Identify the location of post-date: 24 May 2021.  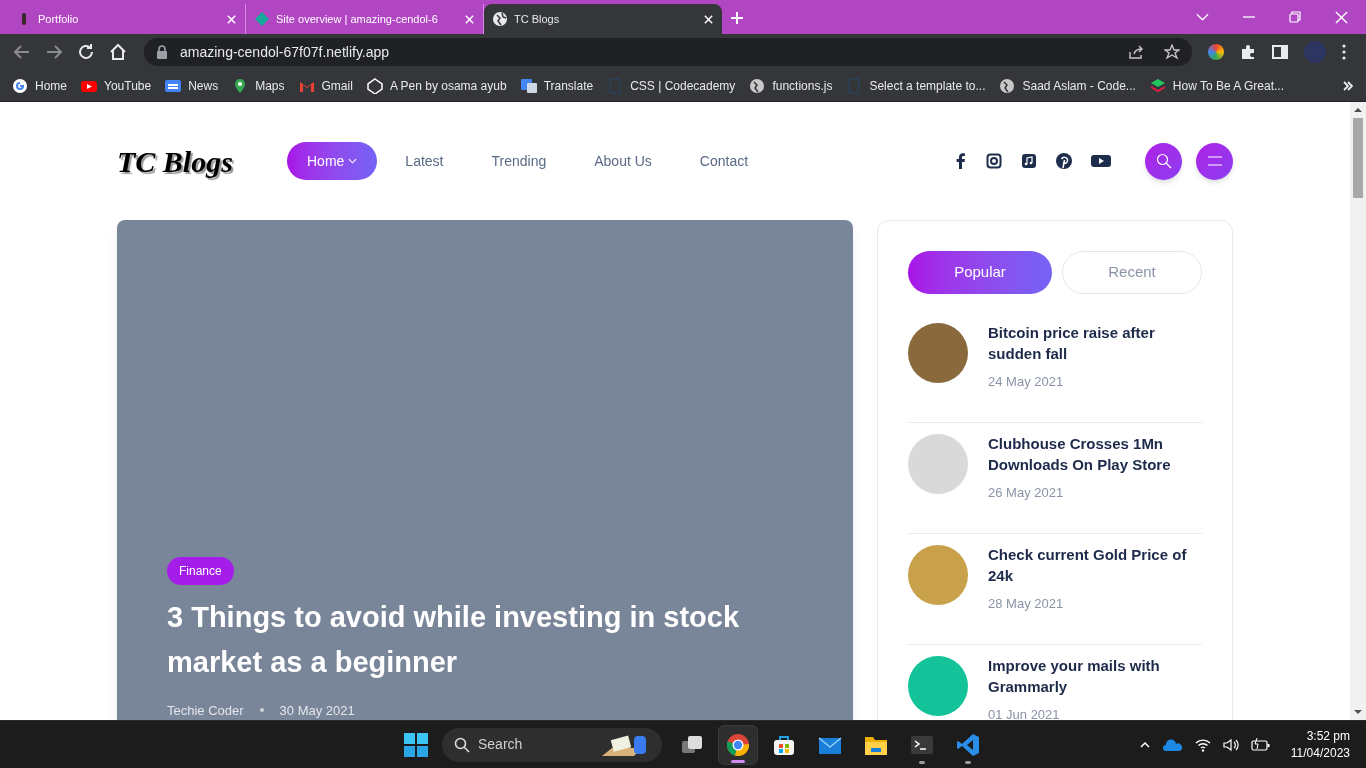
(1026, 382).